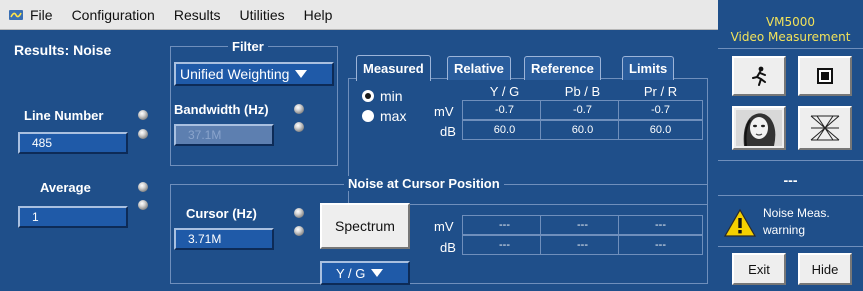 The height and width of the screenshot is (291, 863). What do you see at coordinates (113, 15) in the screenshot?
I see `menu-configuration: Configuration` at bounding box center [113, 15].